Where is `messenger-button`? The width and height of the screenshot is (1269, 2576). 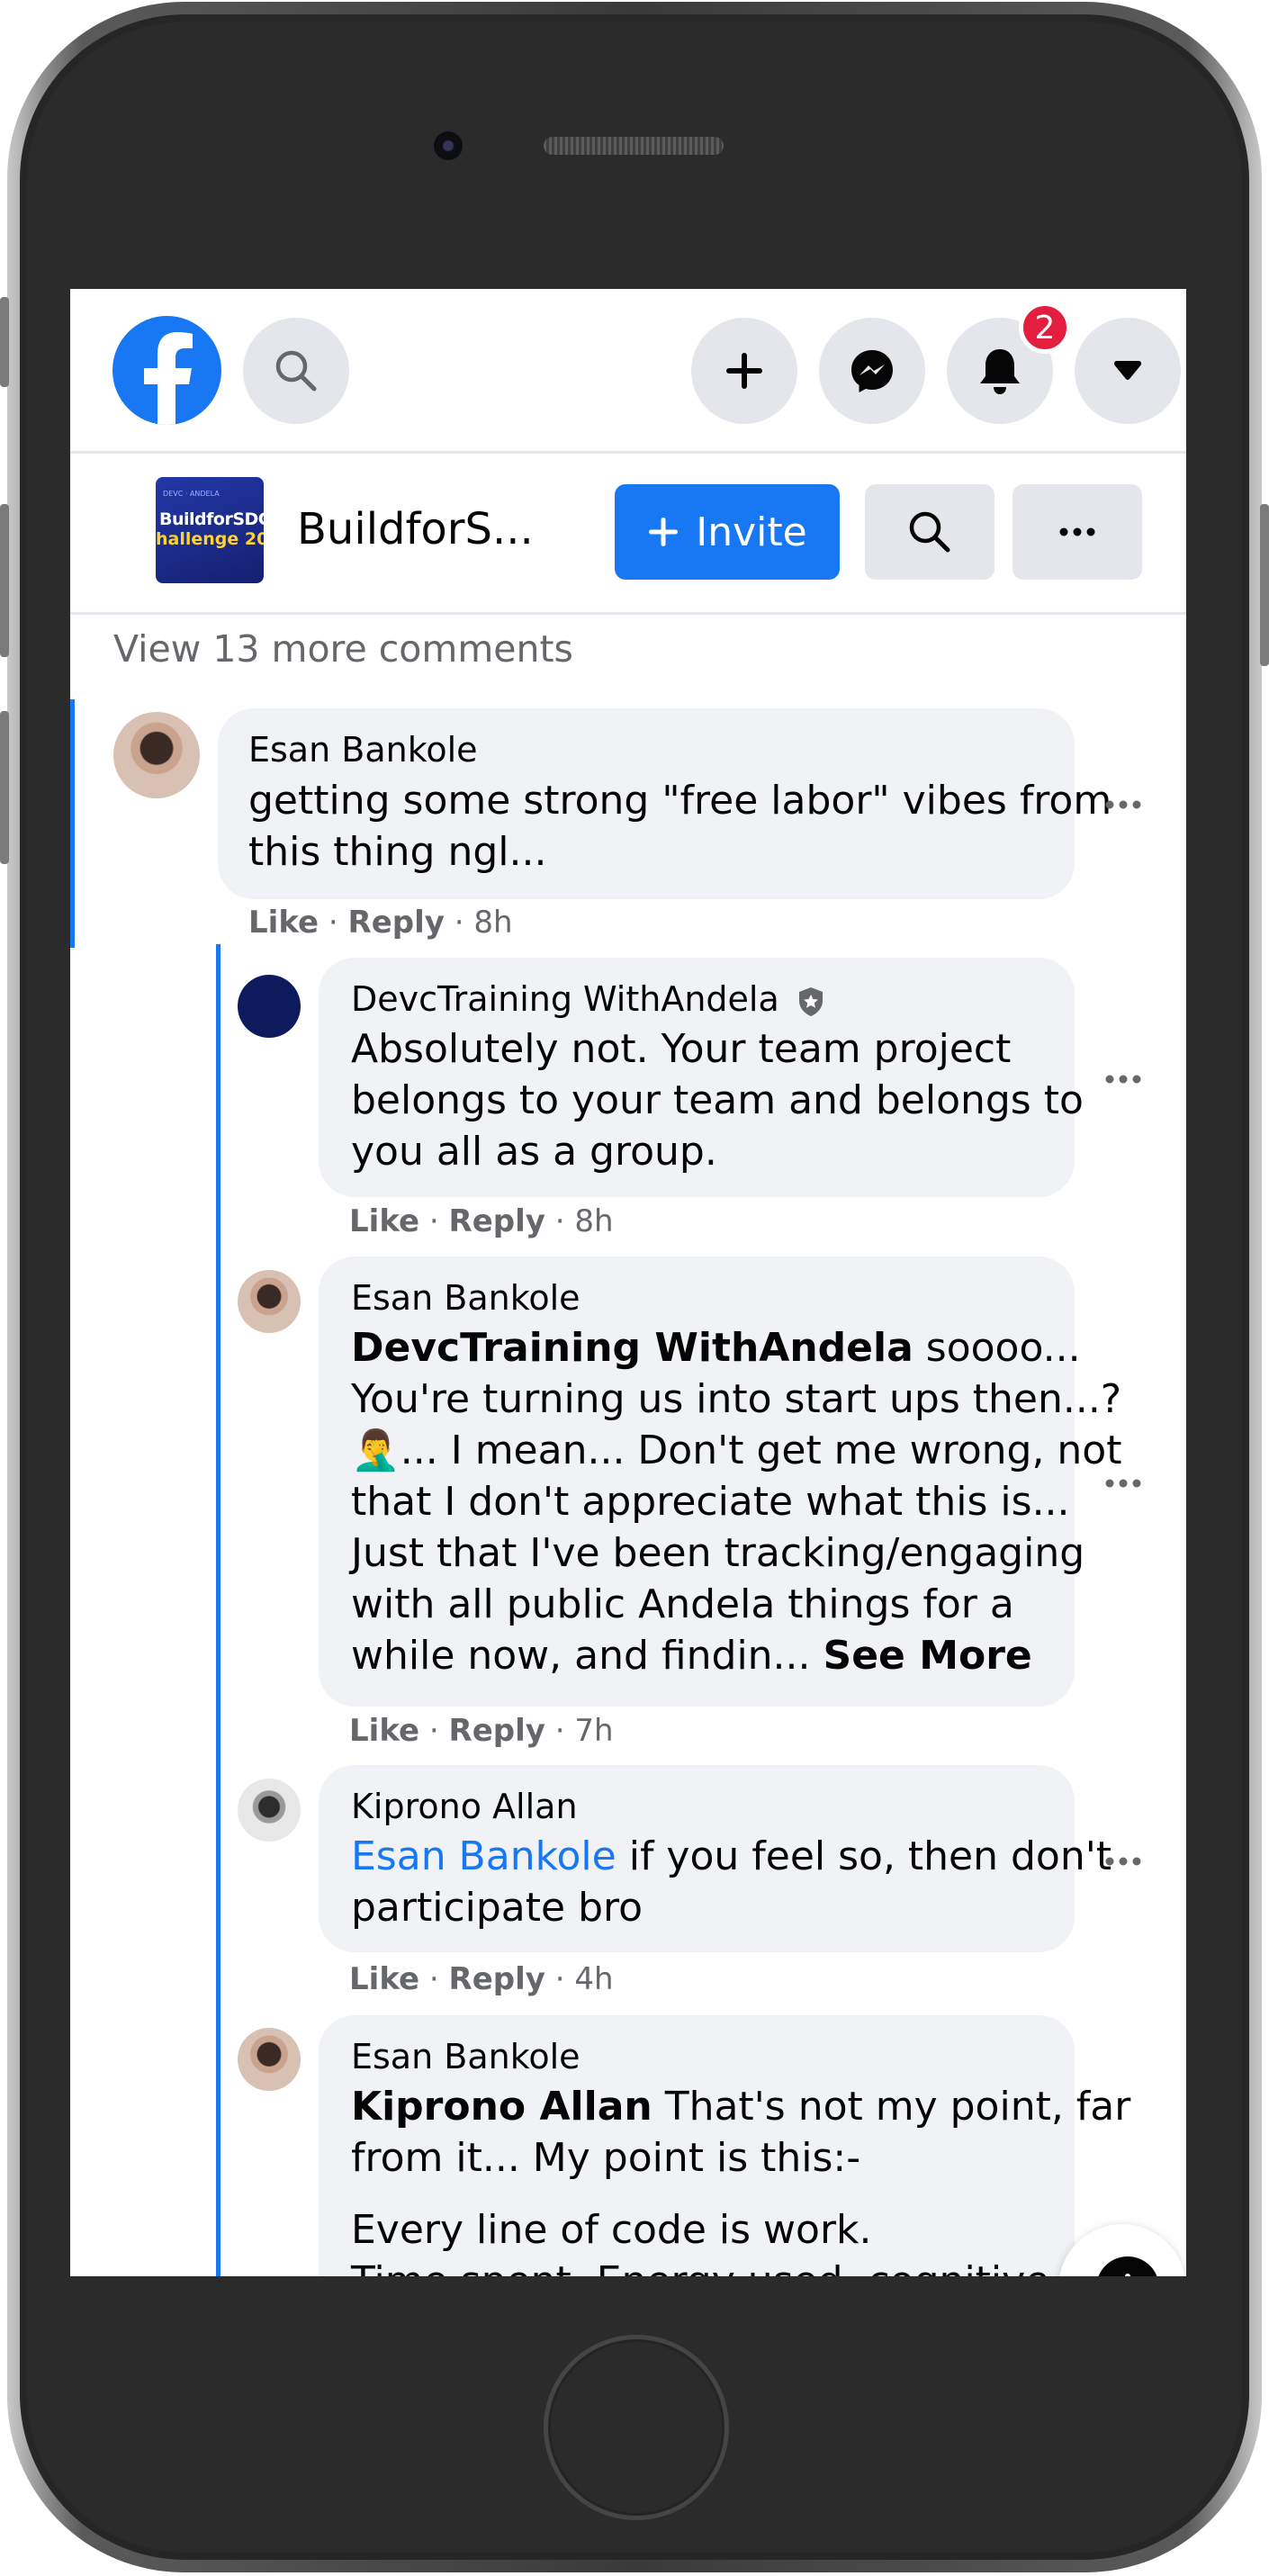
messenger-button is located at coordinates (872, 371).